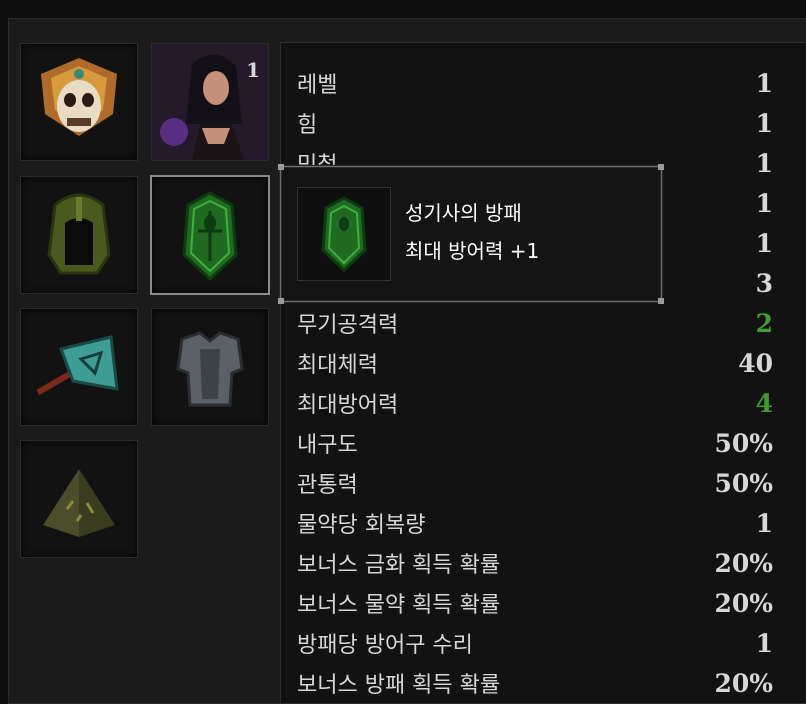 The image size is (806, 704). I want to click on item-tooltip: 성기사의 방패 최대 방어력 +1, so click(471, 234).